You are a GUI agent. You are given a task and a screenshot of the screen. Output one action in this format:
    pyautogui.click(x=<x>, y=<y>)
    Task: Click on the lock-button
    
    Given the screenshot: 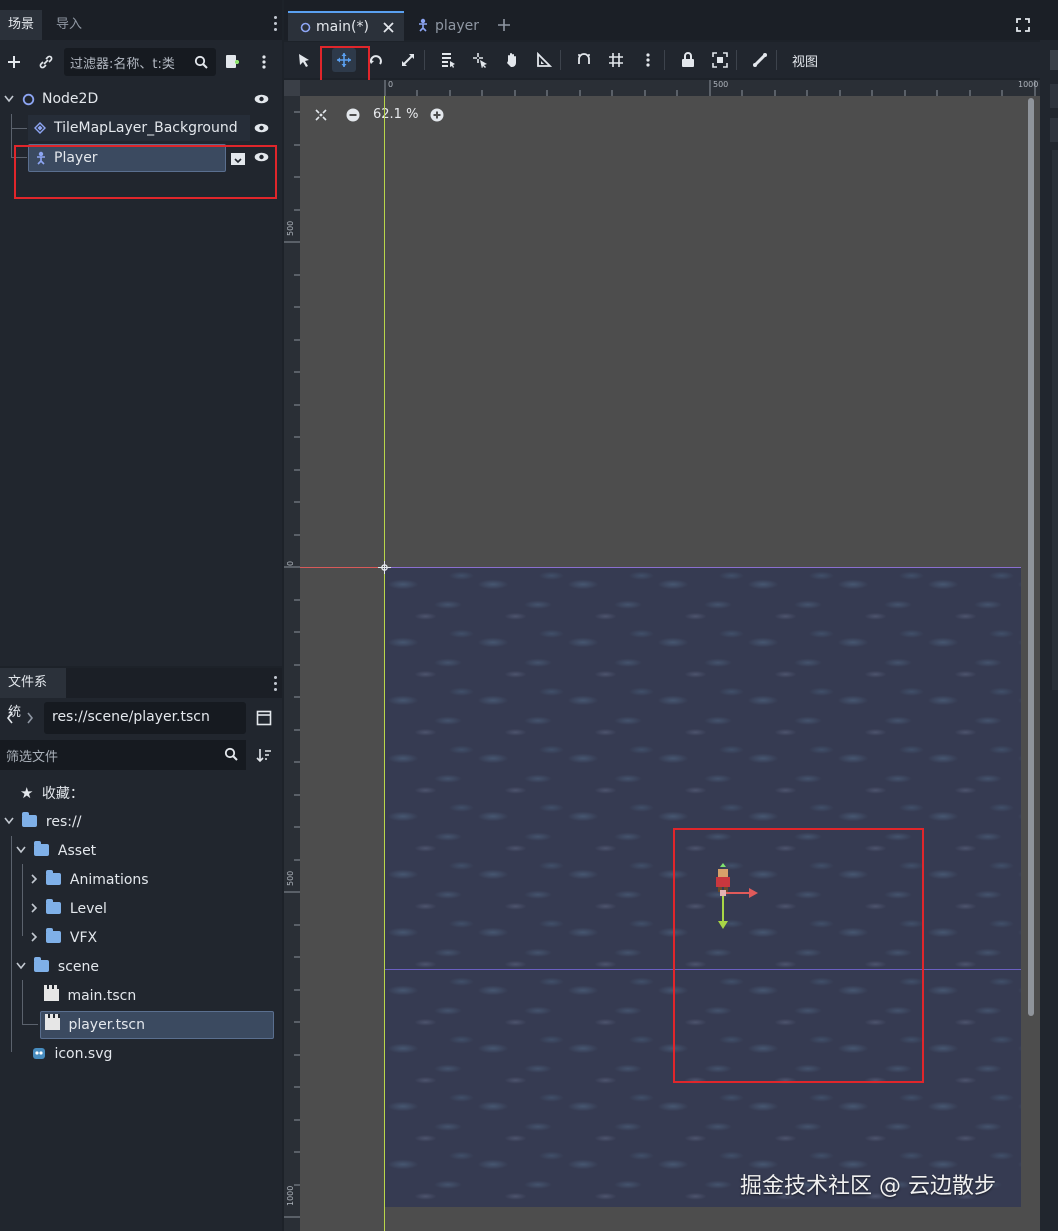 What is the action you would take?
    pyautogui.click(x=688, y=60)
    